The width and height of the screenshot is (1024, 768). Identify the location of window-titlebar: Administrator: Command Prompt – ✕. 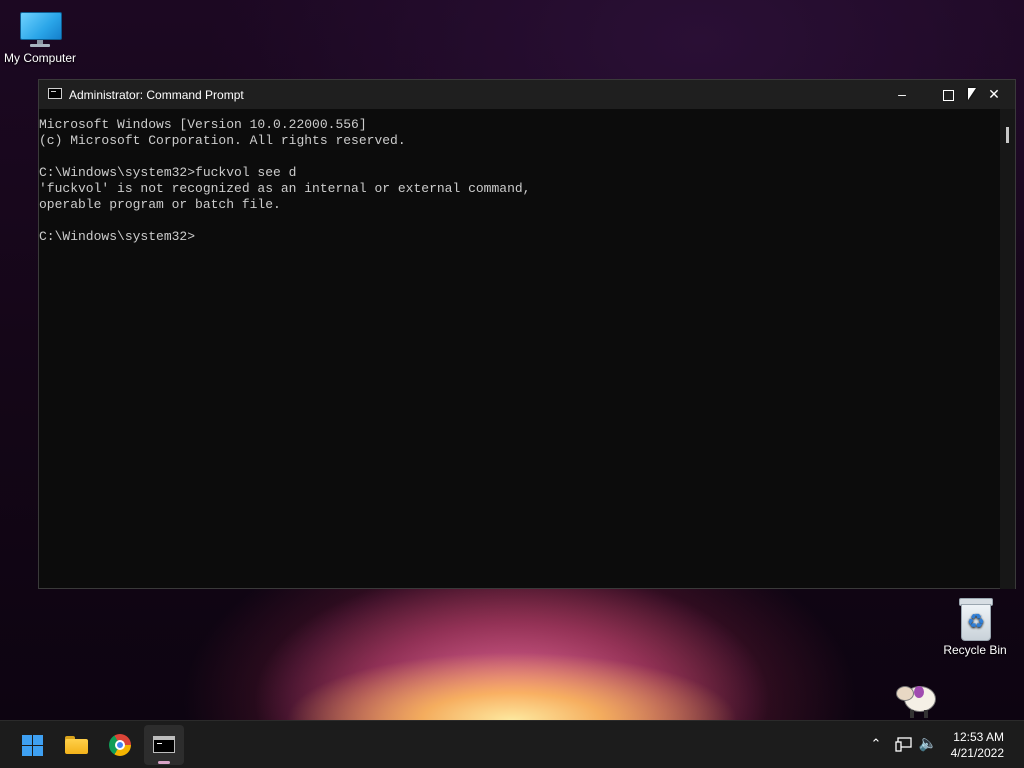
(527, 94).